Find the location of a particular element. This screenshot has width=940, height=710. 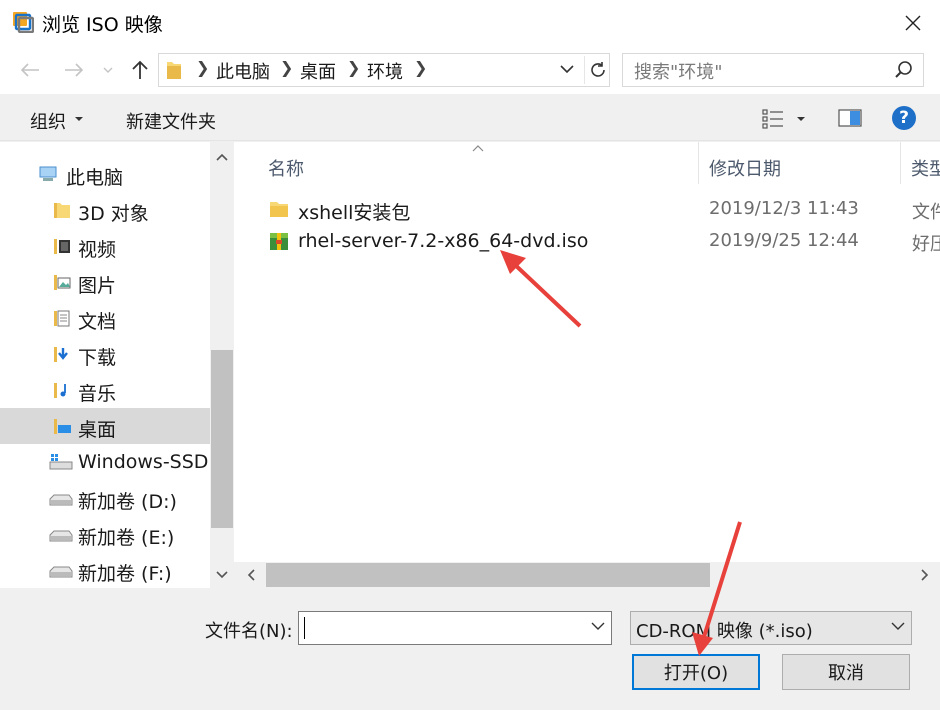

nav-item-drive-d: 新加卷 (D:) is located at coordinates (105, 498).